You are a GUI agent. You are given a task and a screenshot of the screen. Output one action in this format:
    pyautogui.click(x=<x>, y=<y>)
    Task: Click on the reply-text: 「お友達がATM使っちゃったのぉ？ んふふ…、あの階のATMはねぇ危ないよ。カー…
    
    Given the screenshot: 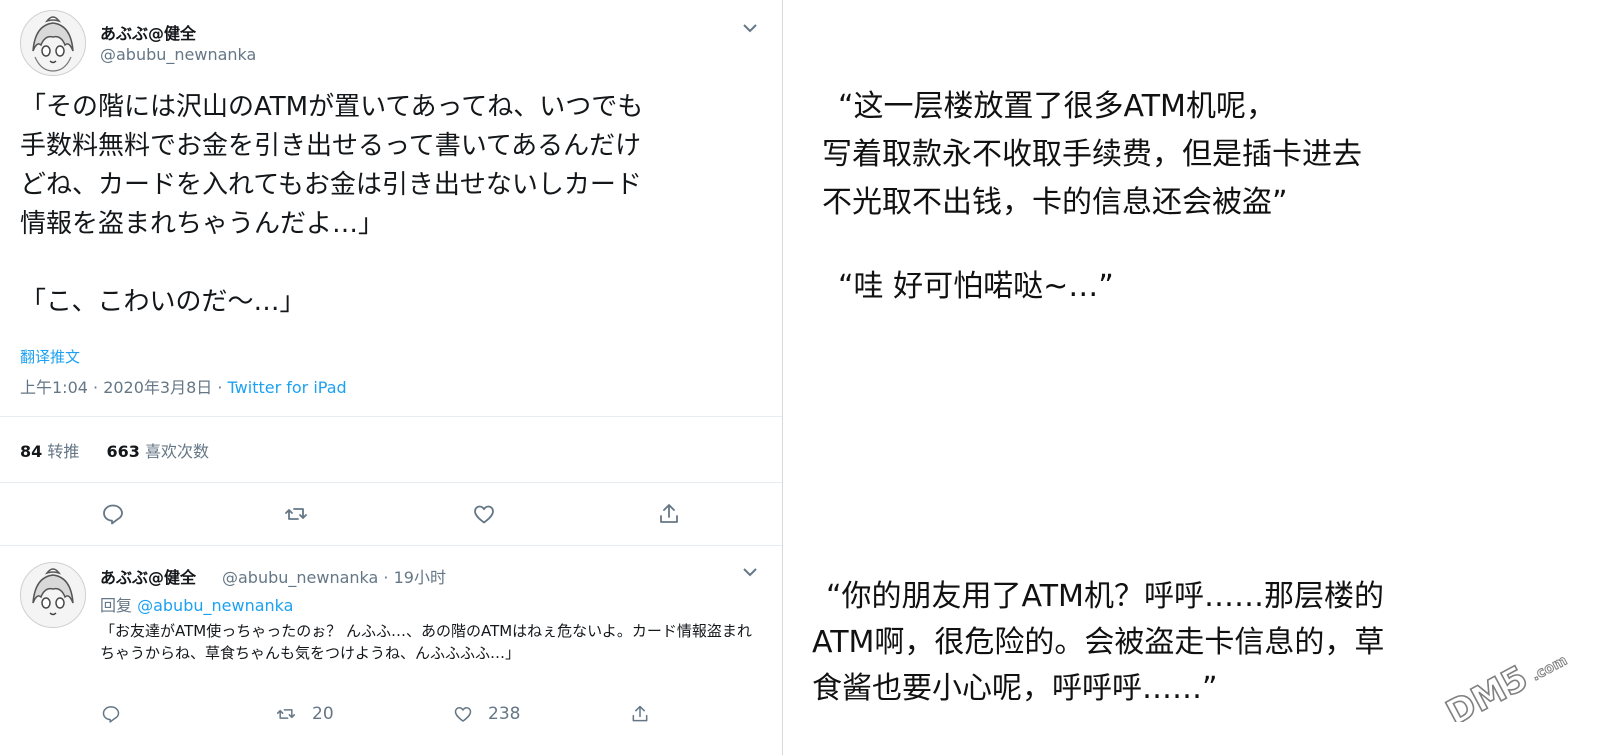 What is the action you would take?
    pyautogui.click(x=426, y=642)
    